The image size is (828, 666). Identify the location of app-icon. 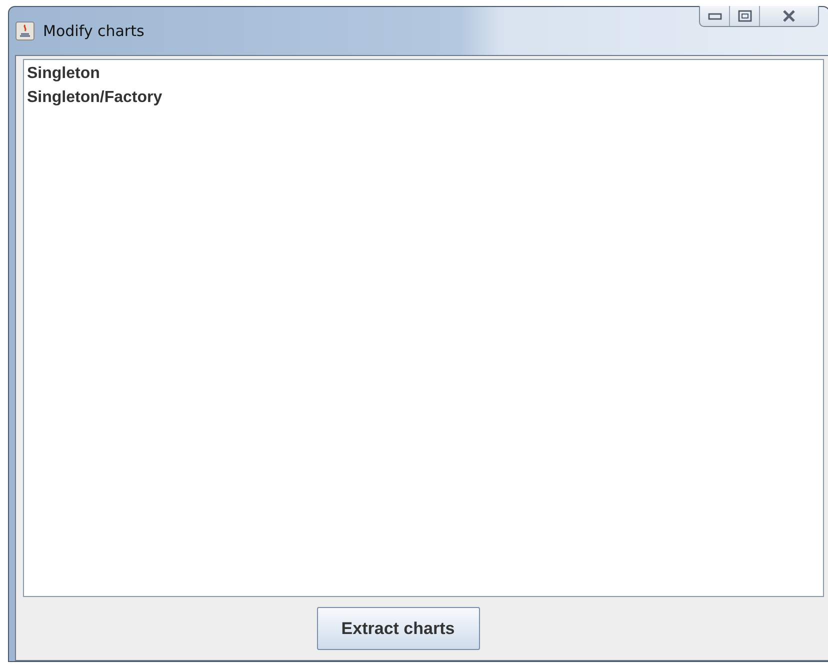
(25, 31).